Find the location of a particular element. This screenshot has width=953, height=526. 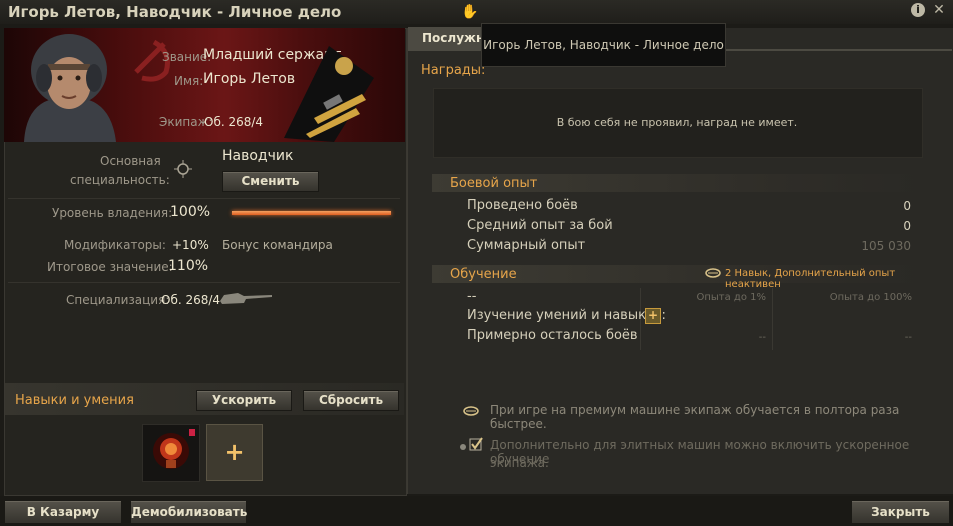

specialization-label: Специализация: is located at coordinates (118, 300).